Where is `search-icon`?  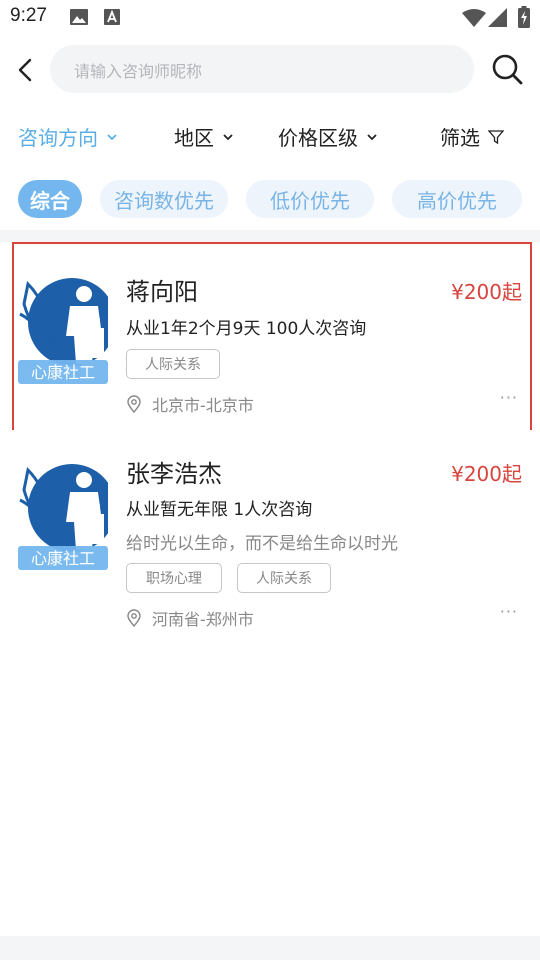
search-icon is located at coordinates (507, 69).